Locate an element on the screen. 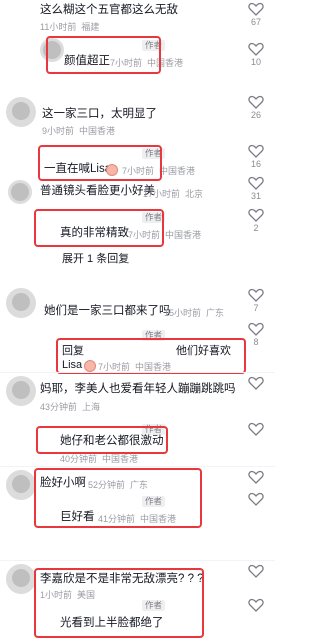 This screenshot has height=640, width=320. like-count: 7 is located at coordinates (256, 308).